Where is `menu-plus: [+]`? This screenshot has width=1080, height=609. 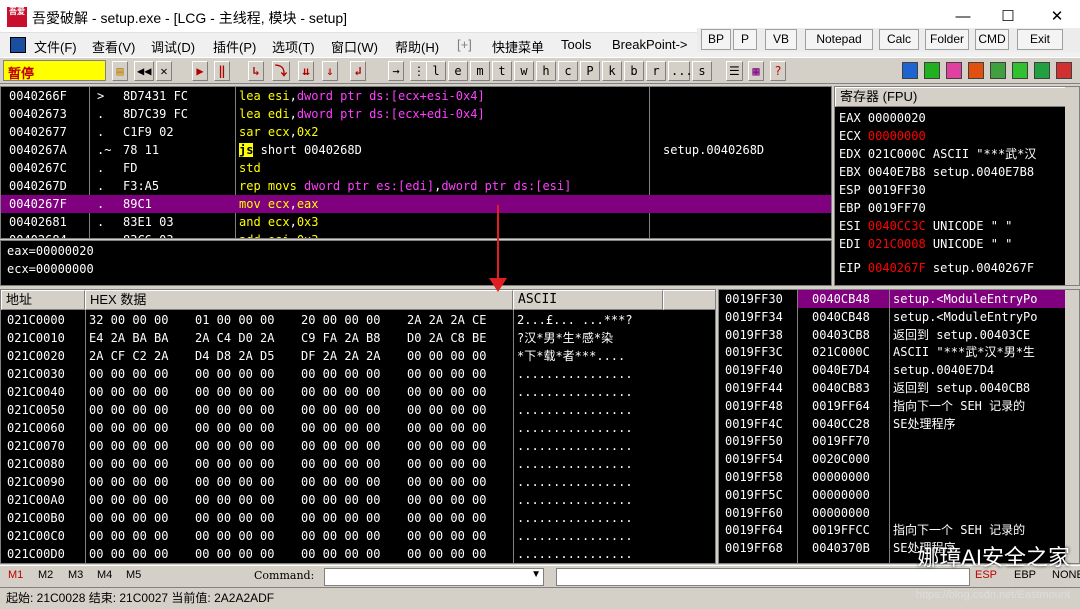
menu-plus: [+] is located at coordinates (464, 44).